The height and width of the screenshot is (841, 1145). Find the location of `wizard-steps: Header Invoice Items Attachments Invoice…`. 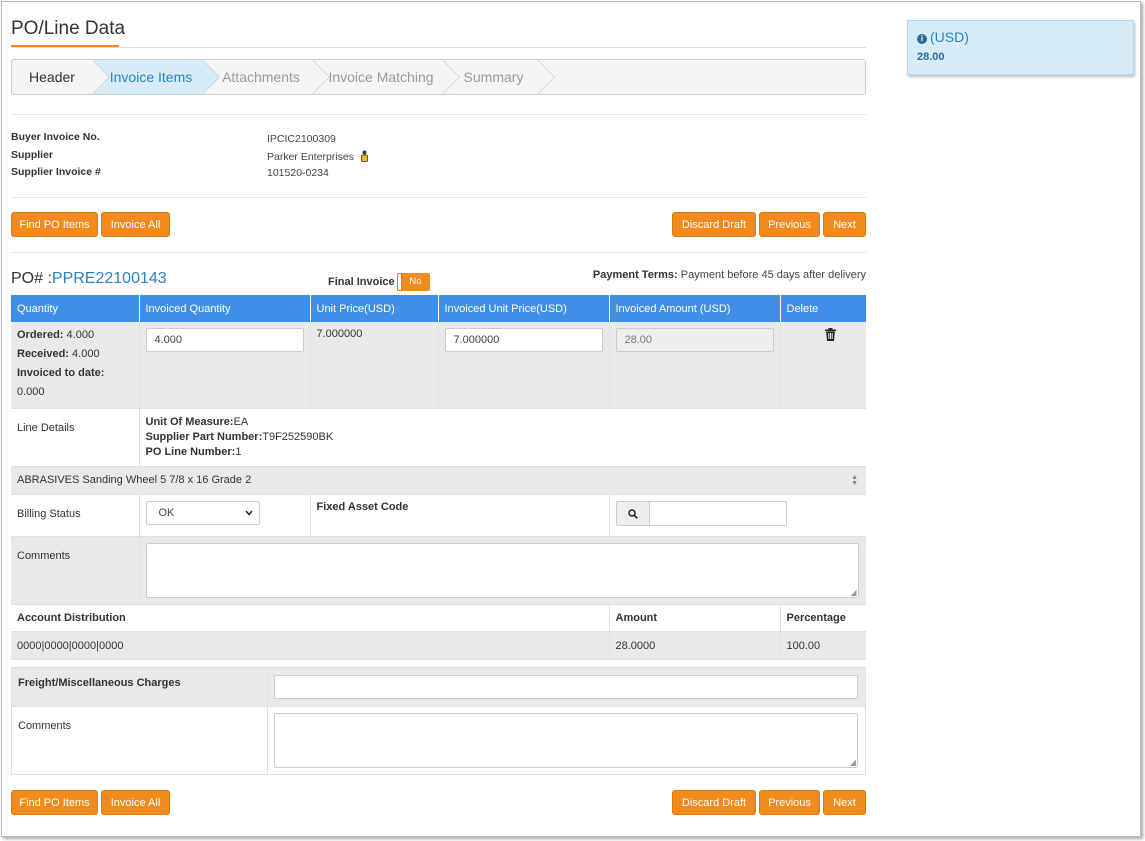

wizard-steps: Header Invoice Items Attachments Invoice… is located at coordinates (438, 77).